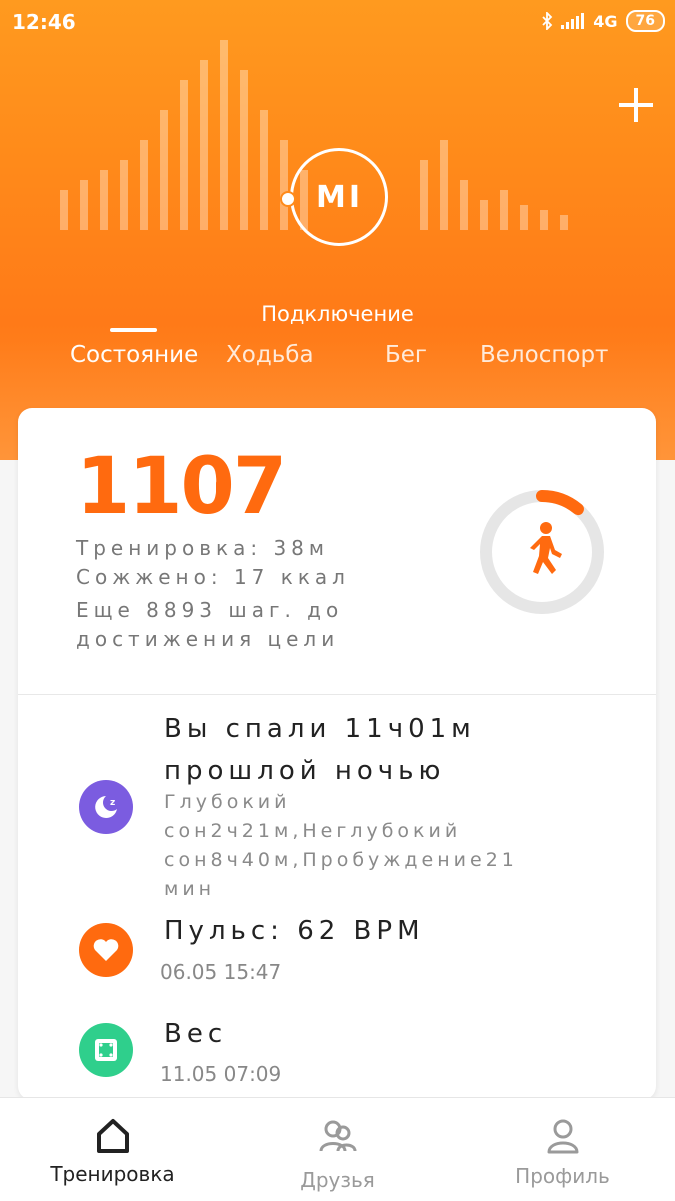 This screenshot has width=675, height=1201. I want to click on battery-indicator: 76, so click(645, 21).